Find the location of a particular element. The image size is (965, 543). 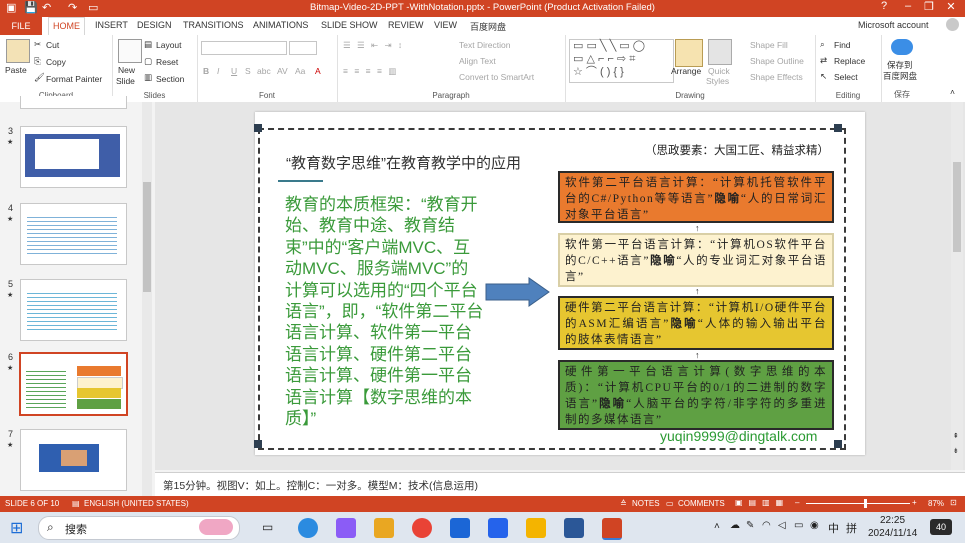

section-button: Section is located at coordinates (170, 79).